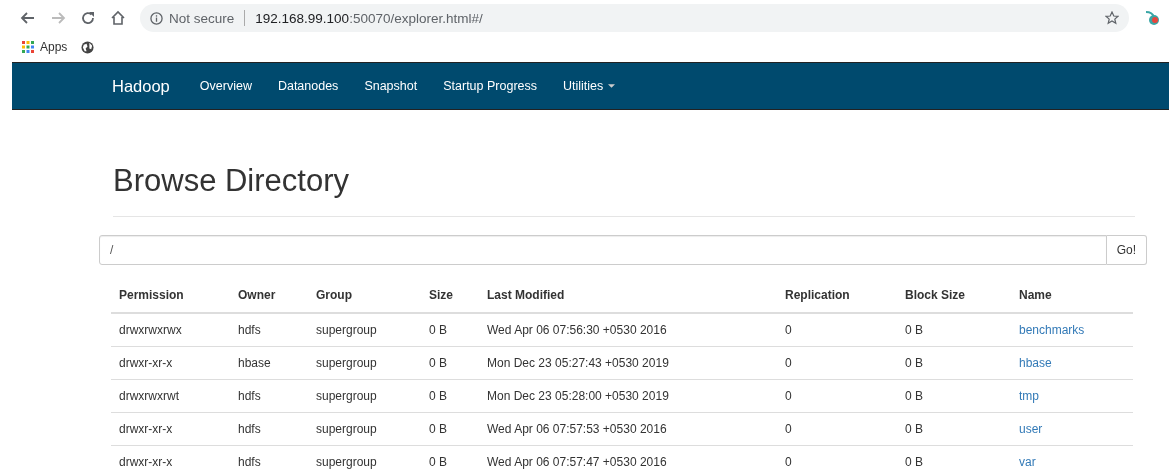 The height and width of the screenshot is (473, 1169). What do you see at coordinates (490, 86) in the screenshot?
I see `nav-link: Startup Progress` at bounding box center [490, 86].